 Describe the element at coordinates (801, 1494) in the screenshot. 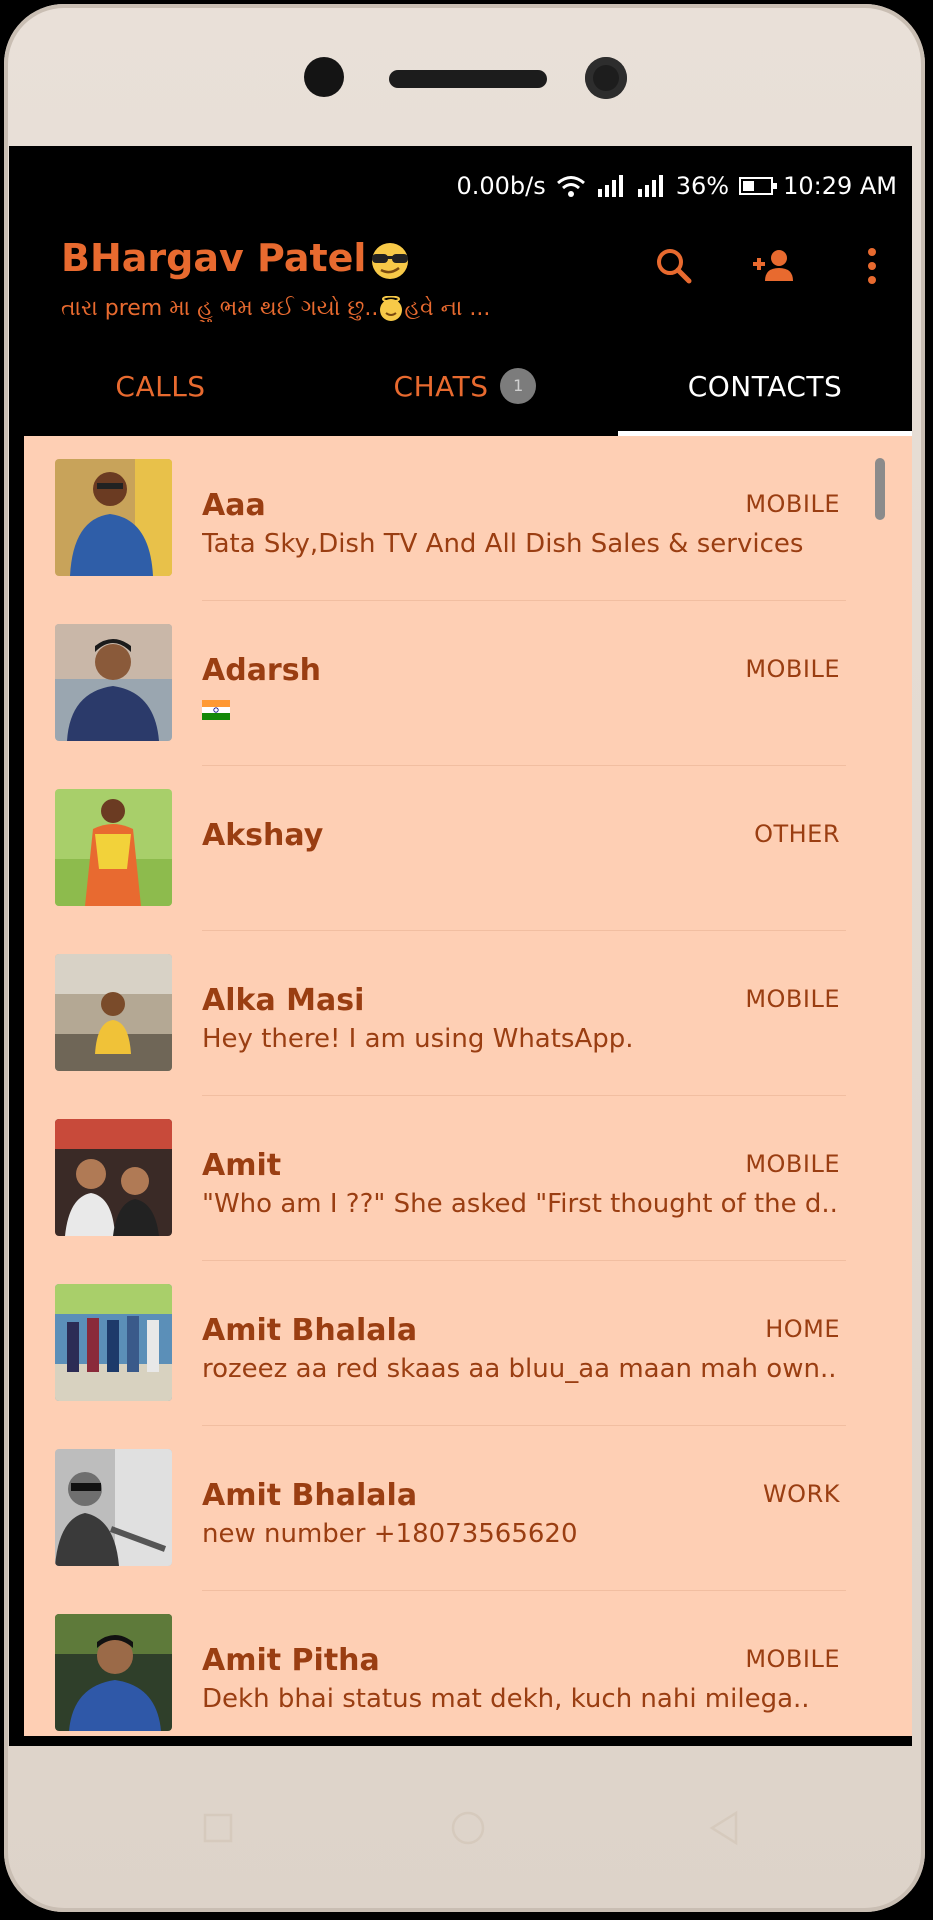

I see `contact-phone-type: WORK` at that location.